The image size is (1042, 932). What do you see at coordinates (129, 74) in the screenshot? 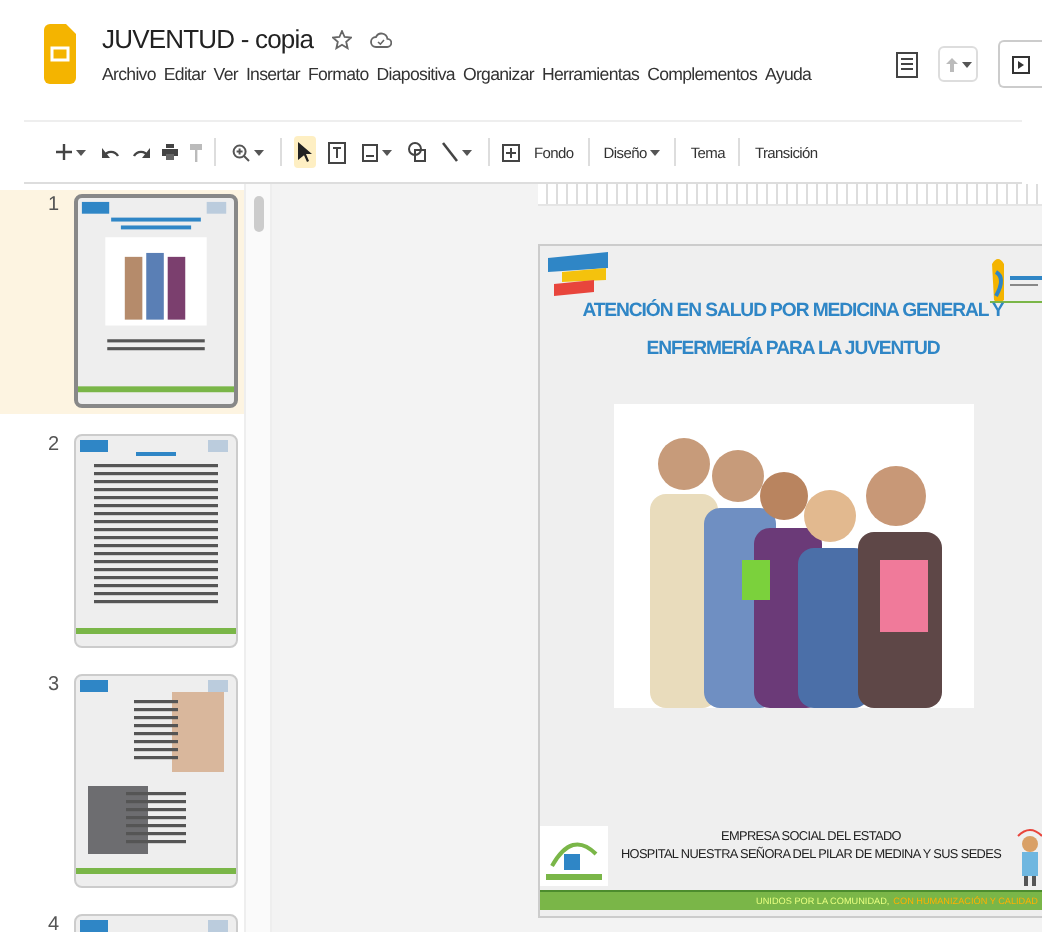
I see `menu-item: Archivo` at bounding box center [129, 74].